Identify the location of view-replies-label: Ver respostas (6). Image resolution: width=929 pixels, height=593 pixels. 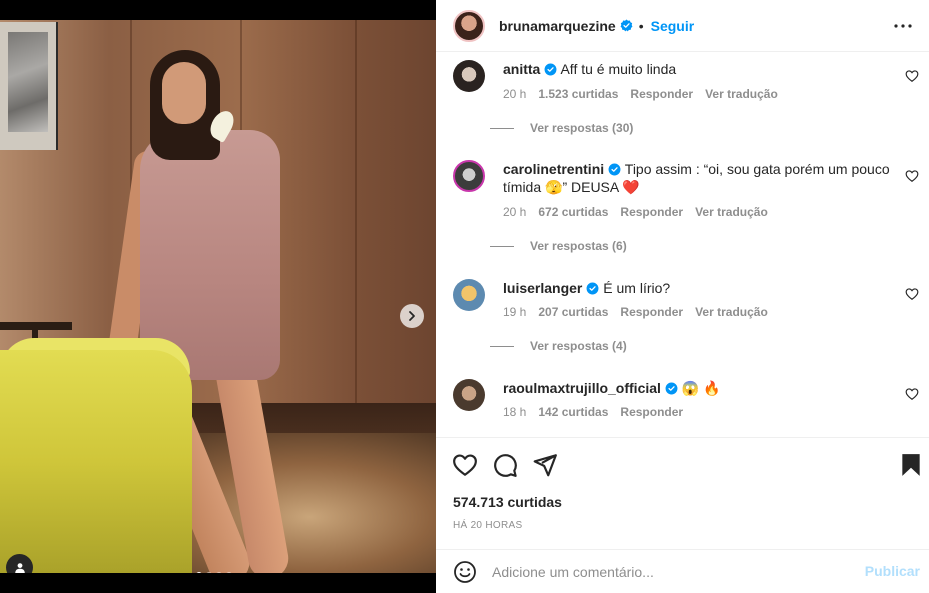
(578, 246).